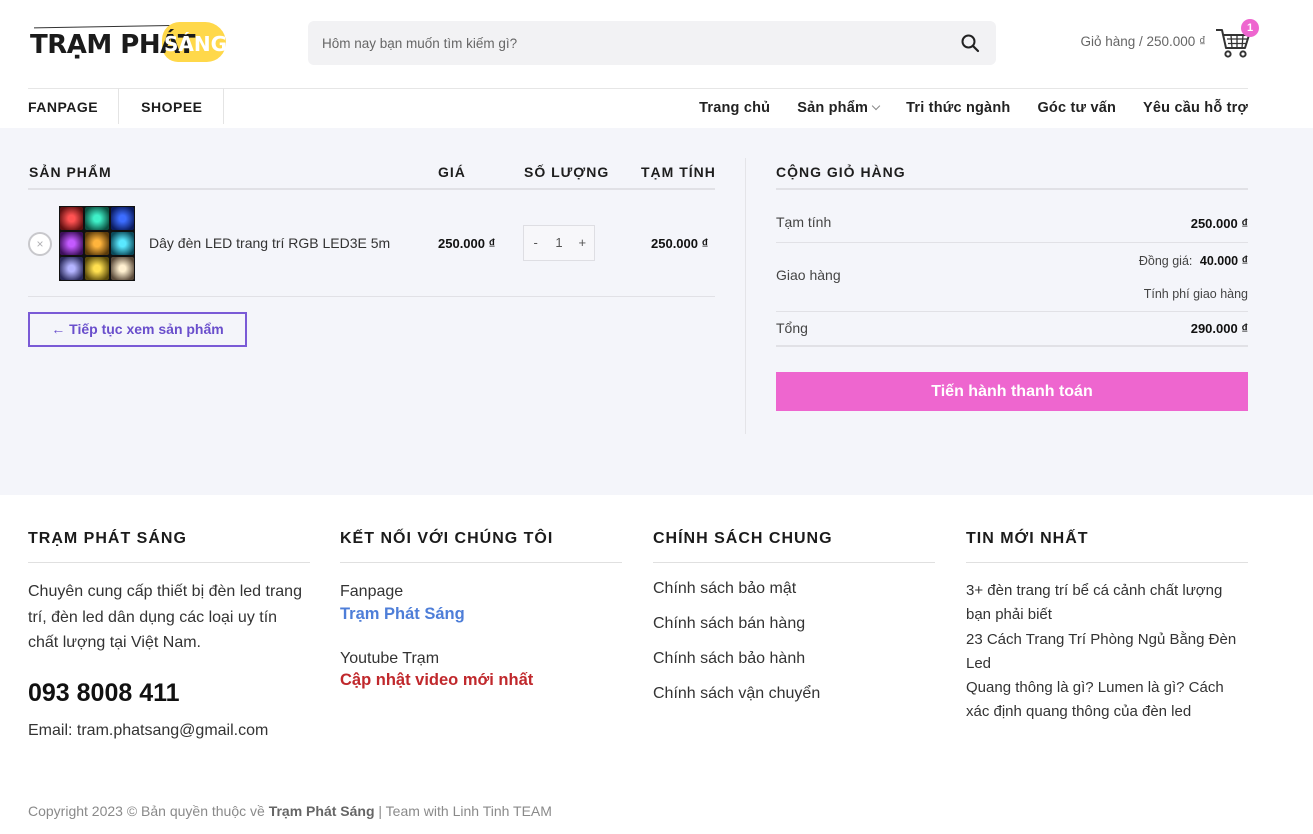 The width and height of the screenshot is (1313, 834). Describe the element at coordinates (107, 538) in the screenshot. I see `footer-about-title: TRẠM PHÁT SÁNG` at that location.